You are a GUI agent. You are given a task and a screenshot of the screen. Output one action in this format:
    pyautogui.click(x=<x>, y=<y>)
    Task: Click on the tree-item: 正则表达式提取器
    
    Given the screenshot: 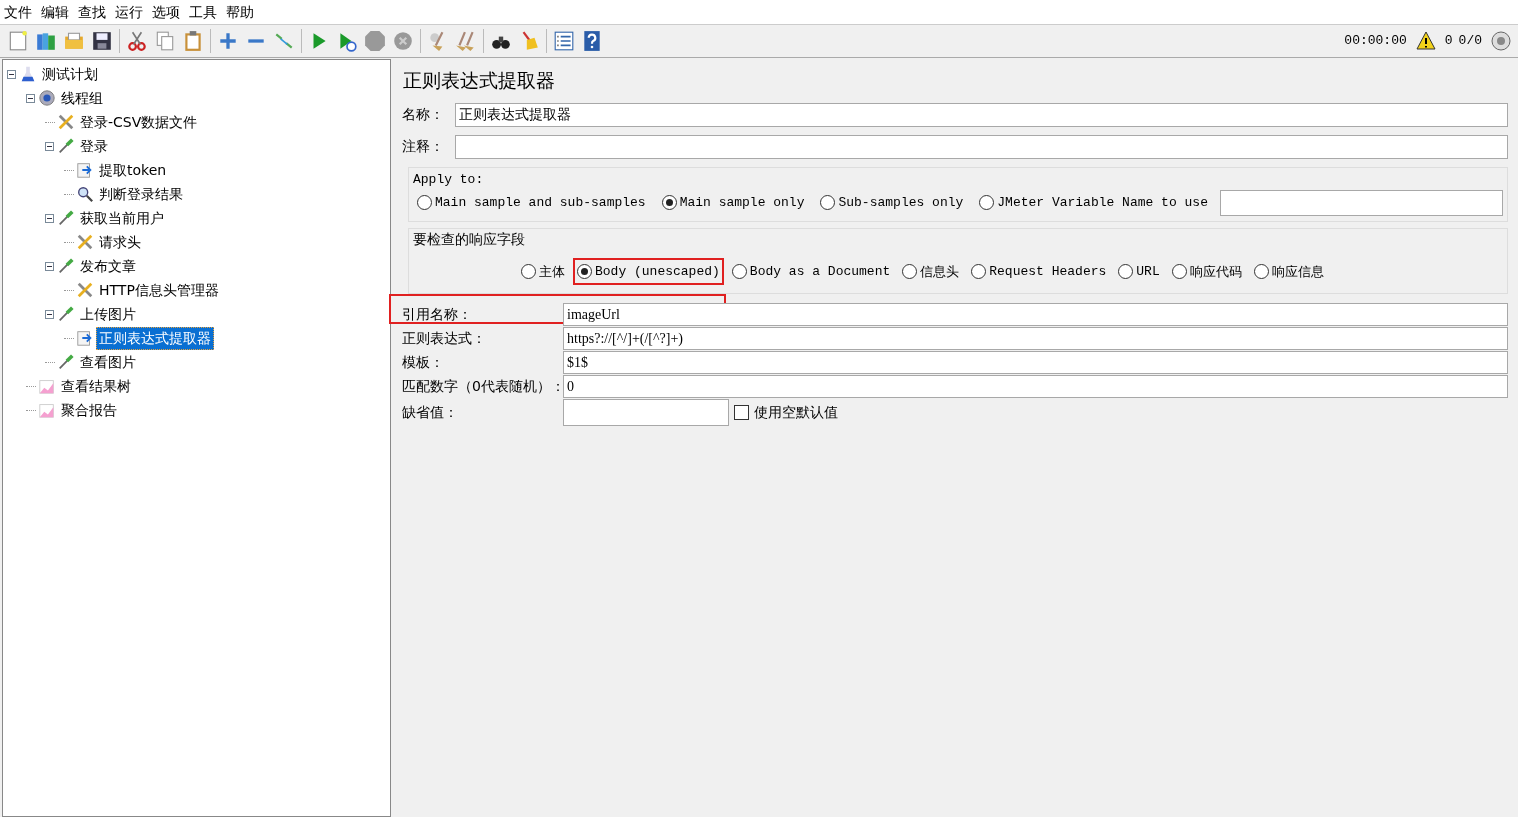 What is the action you would take?
    pyautogui.click(x=155, y=338)
    